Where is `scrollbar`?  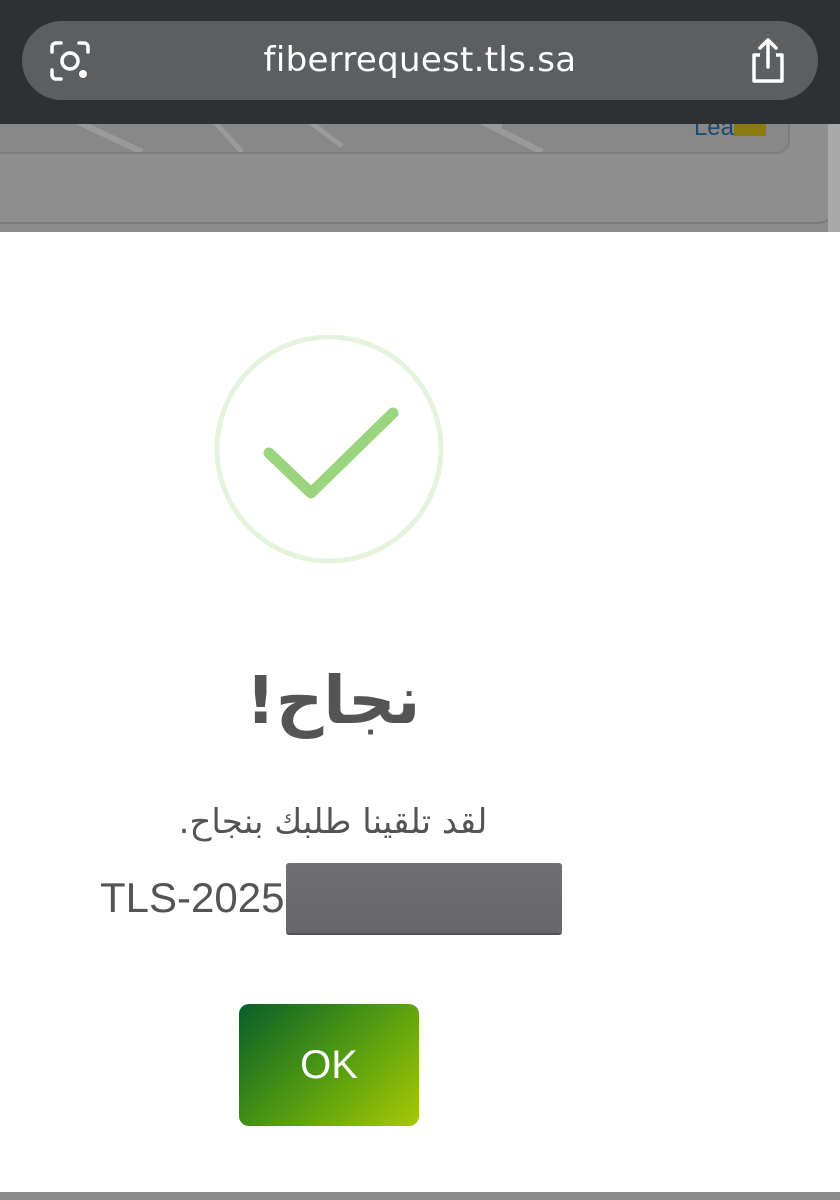
scrollbar is located at coordinates (834, 178).